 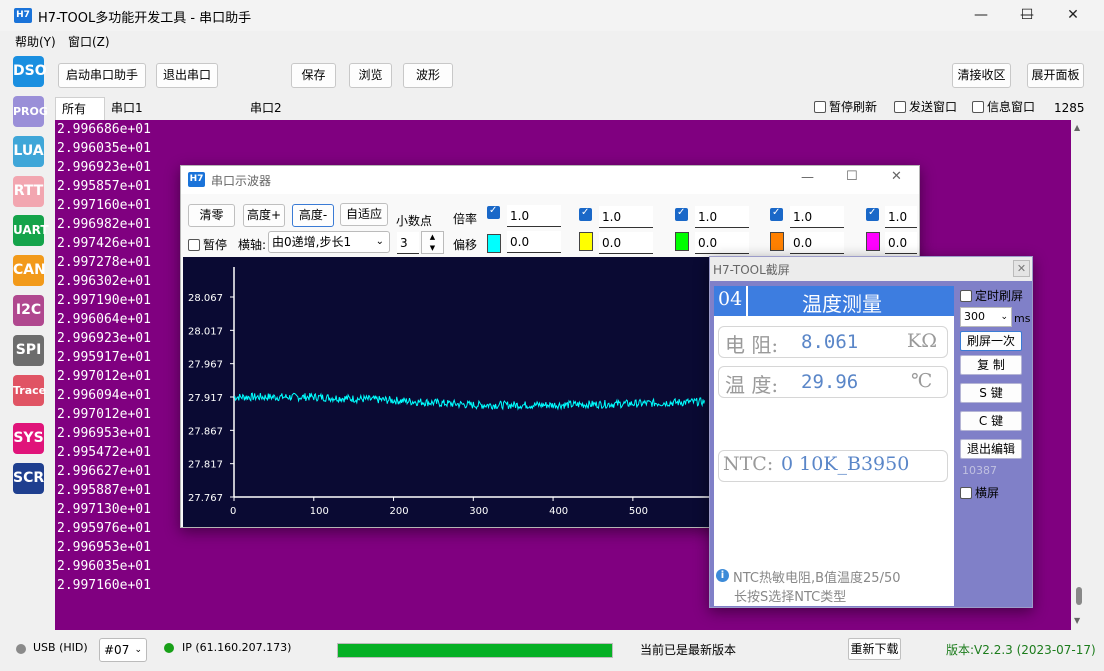 What do you see at coordinates (1073, 15) in the screenshot?
I see `close-icon: ✕` at bounding box center [1073, 15].